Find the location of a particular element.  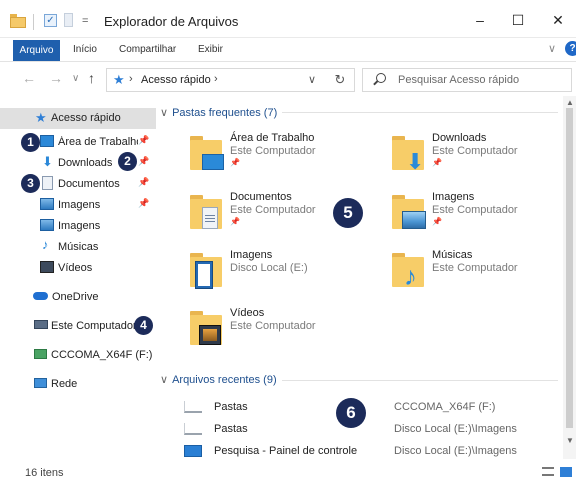

tile-name: Downloads is located at coordinates (459, 138).